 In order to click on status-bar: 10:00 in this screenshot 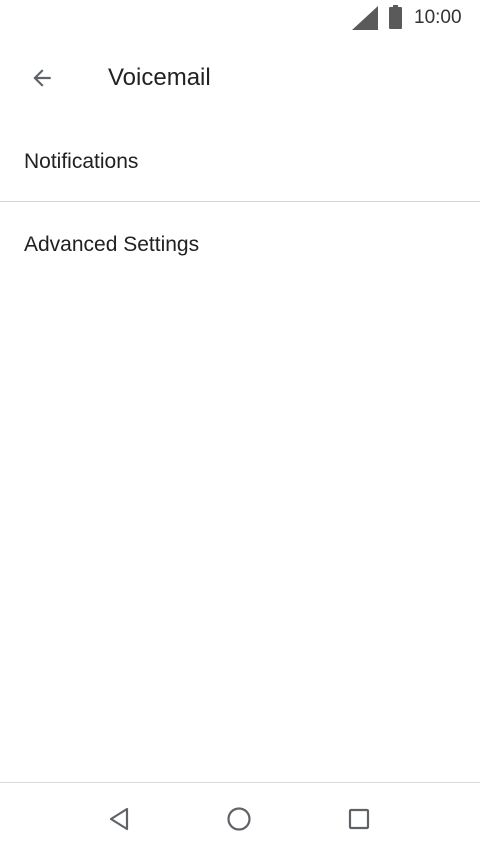, I will do `click(240, 18)`.